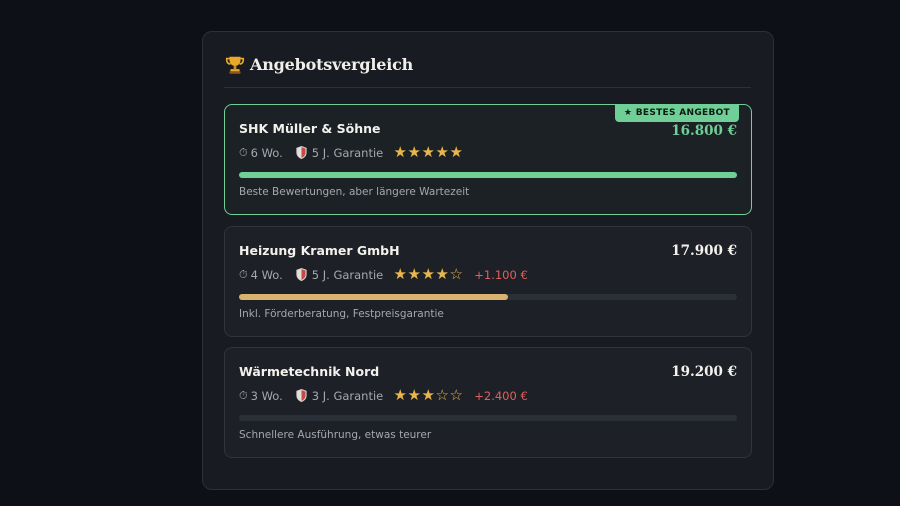 This screenshot has width=900, height=506. I want to click on offer-name: SHK Müller & Söhne, so click(310, 128).